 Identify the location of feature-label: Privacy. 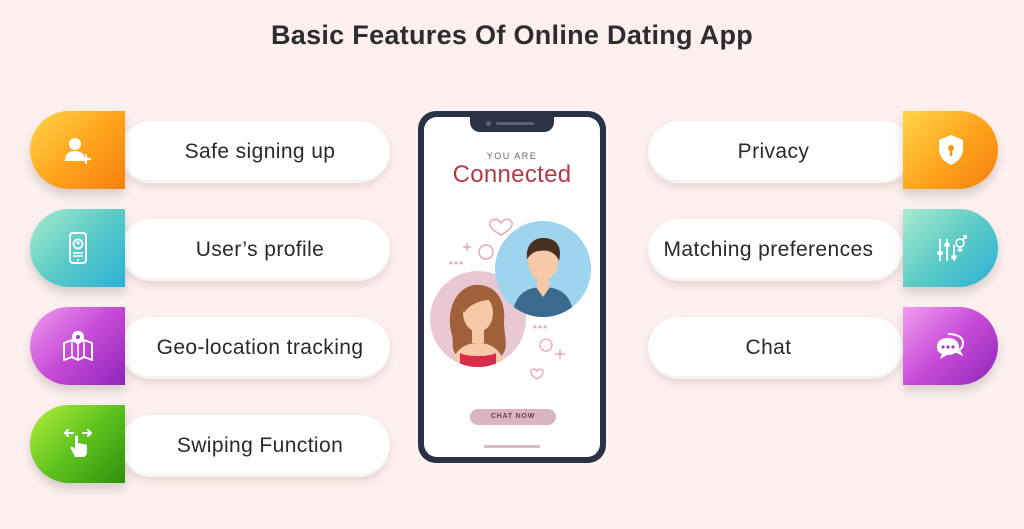
(773, 151).